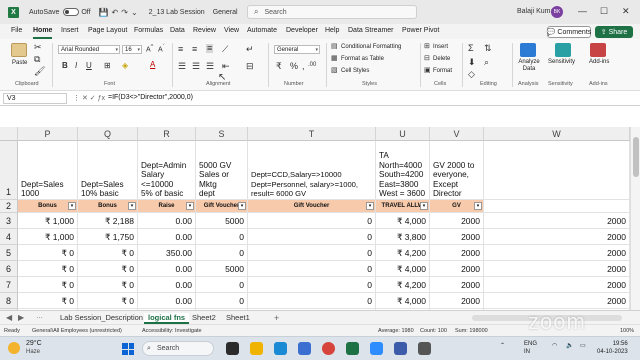  I want to click on align-left-icon: ☰, so click(182, 66).